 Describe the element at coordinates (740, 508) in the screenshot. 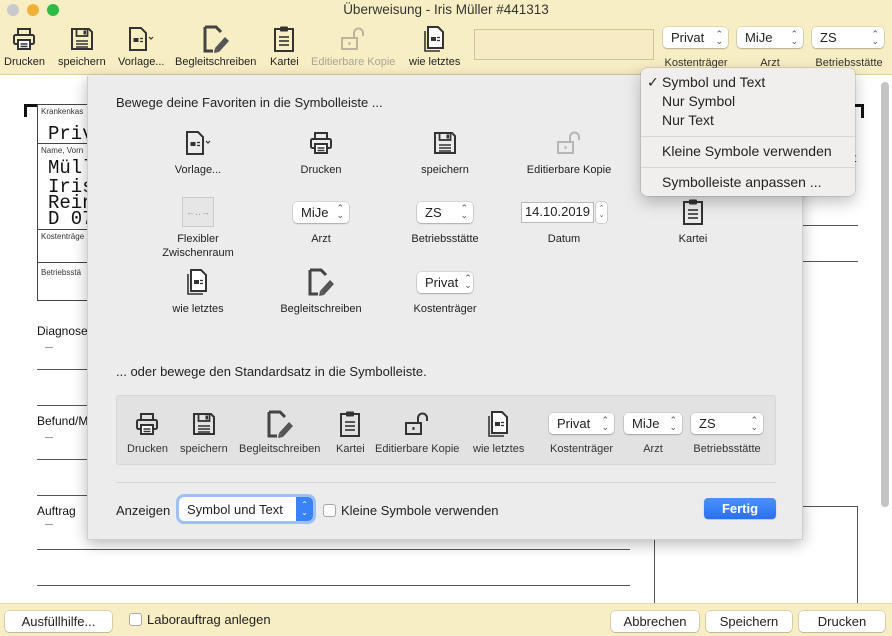

I see `done-button: Fertig` at that location.